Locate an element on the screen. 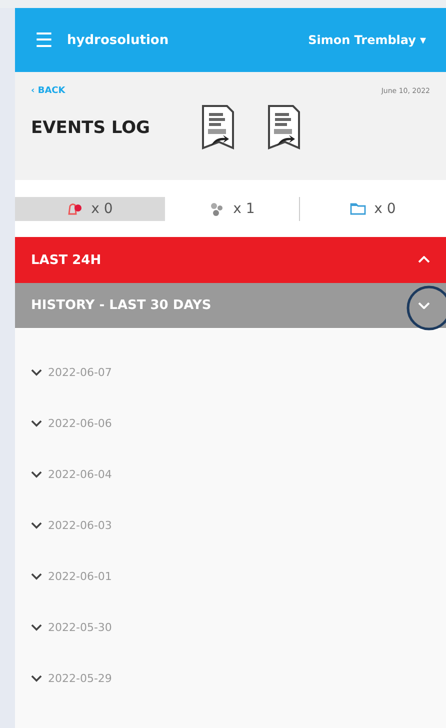  menu-button: ☰ is located at coordinates (44, 40).